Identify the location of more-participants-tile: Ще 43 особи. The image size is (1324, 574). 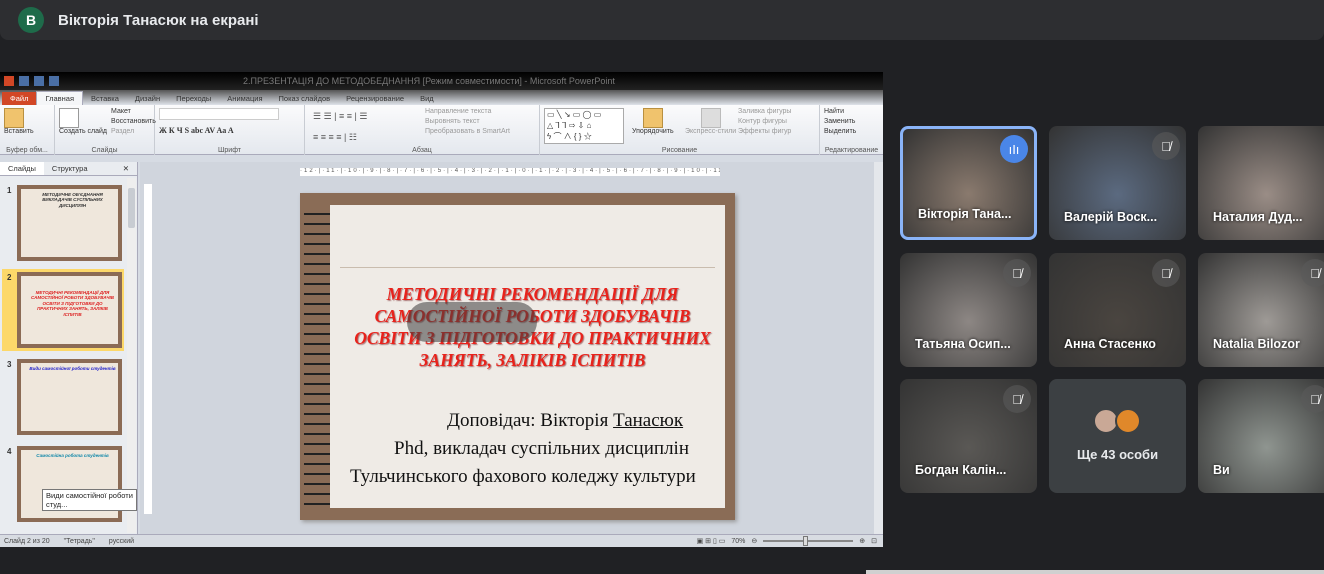
(1117, 436).